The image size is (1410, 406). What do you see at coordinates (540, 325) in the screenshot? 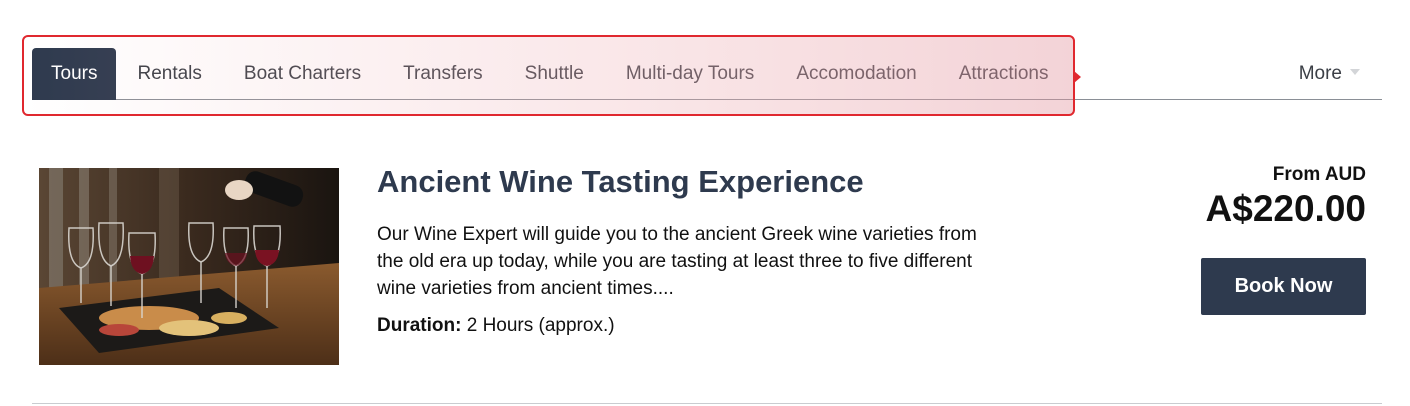
I see `duration-value: 2 Hours (approx.)` at bounding box center [540, 325].